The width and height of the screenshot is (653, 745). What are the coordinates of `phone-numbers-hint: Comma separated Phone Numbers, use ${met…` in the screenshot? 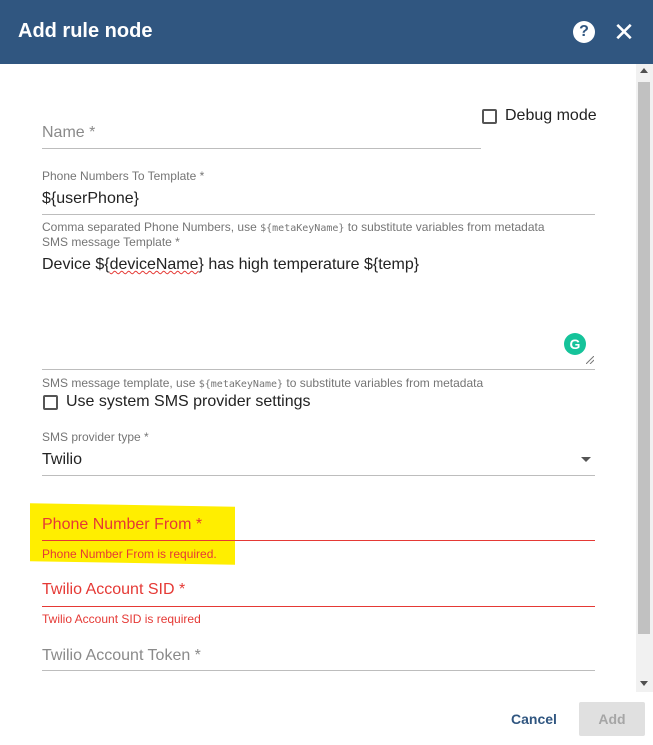 It's located at (293, 227).